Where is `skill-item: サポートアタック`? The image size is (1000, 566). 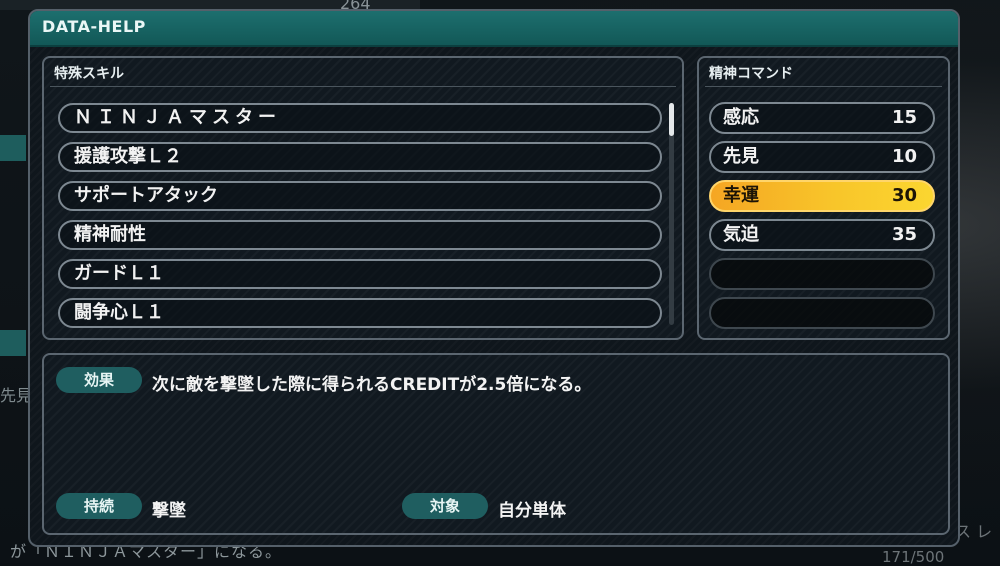 skill-item: サポートアタック is located at coordinates (360, 196).